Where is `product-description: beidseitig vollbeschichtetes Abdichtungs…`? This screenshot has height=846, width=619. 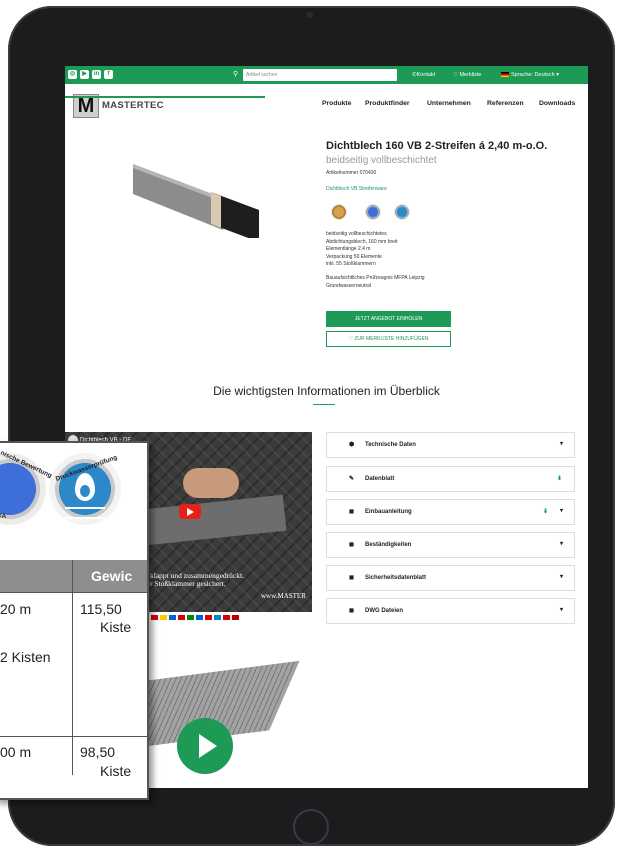 product-description: beidseitig vollbeschichtetes Abdichtungs… is located at coordinates (375, 260).